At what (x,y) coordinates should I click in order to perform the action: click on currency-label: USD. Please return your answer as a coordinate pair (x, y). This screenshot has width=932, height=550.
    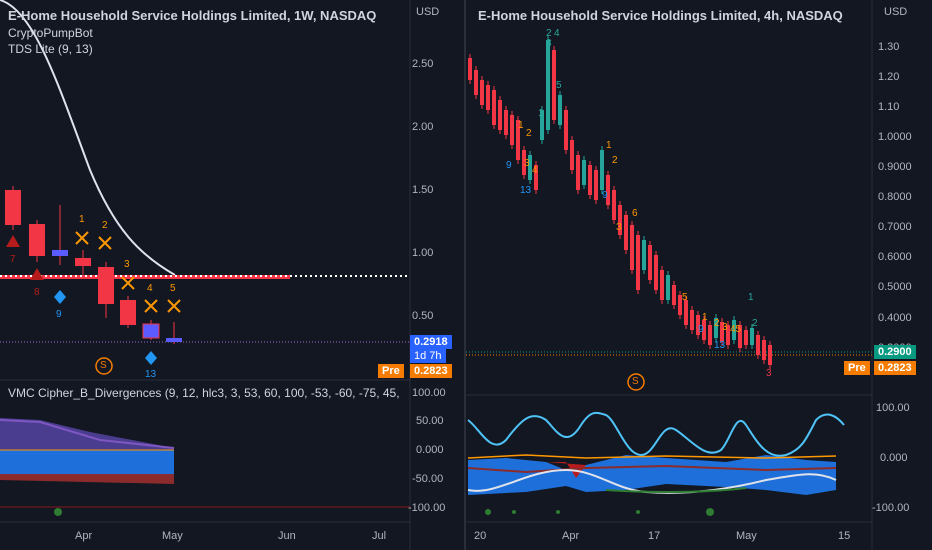
    Looking at the image, I should click on (428, 12).